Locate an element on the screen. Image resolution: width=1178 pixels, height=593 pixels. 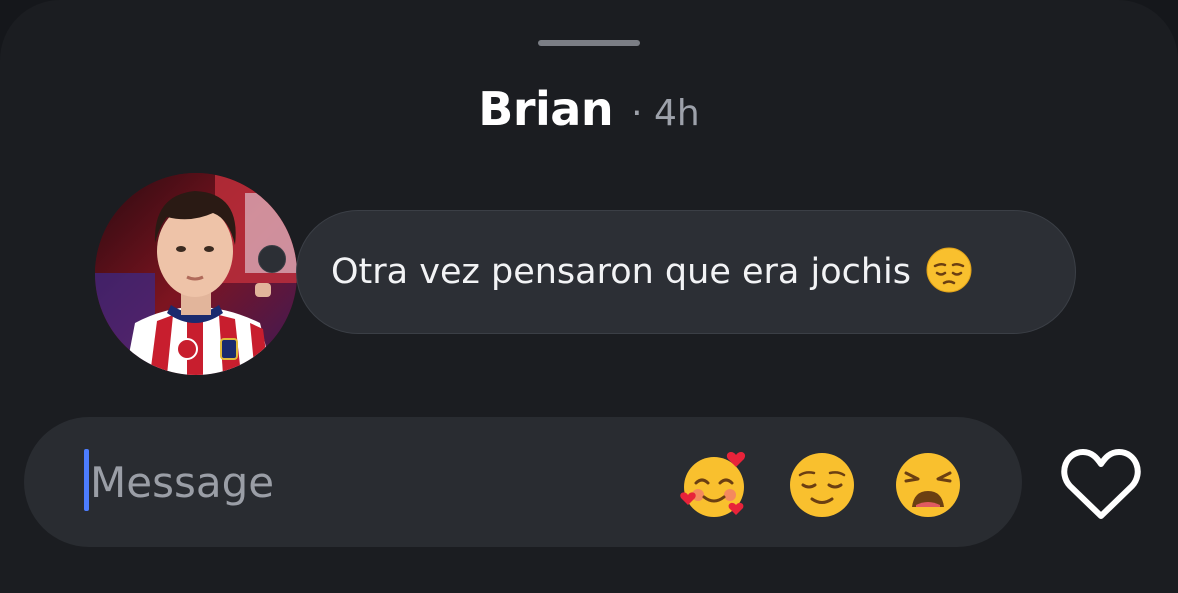
message-bubble: Otra vez pensaron que era jochis is located at coordinates (686, 272).